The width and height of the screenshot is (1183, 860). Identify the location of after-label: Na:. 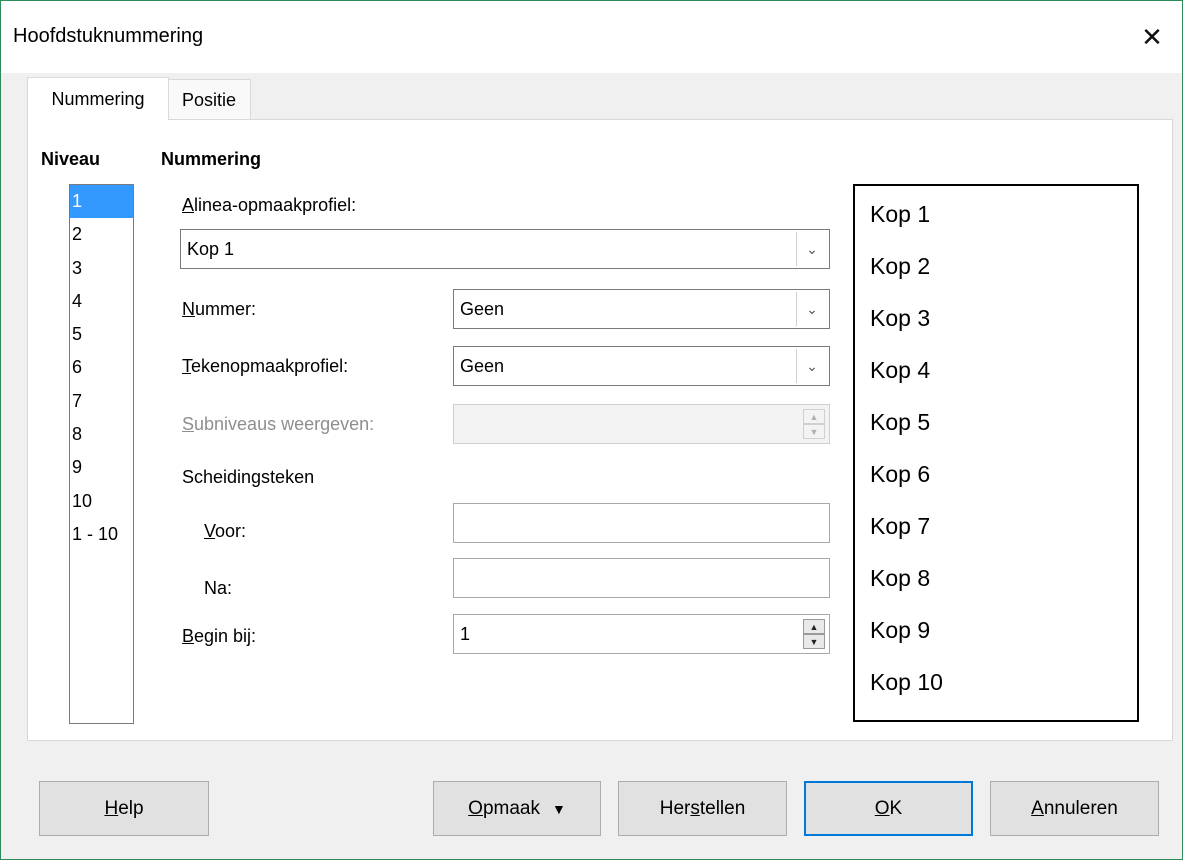
(218, 588).